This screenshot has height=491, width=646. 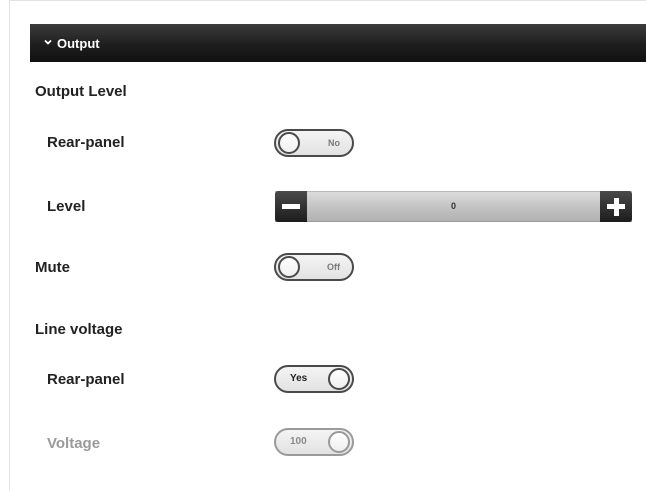 I want to click on line-voltage-heading: Line voltage, so click(x=79, y=329).